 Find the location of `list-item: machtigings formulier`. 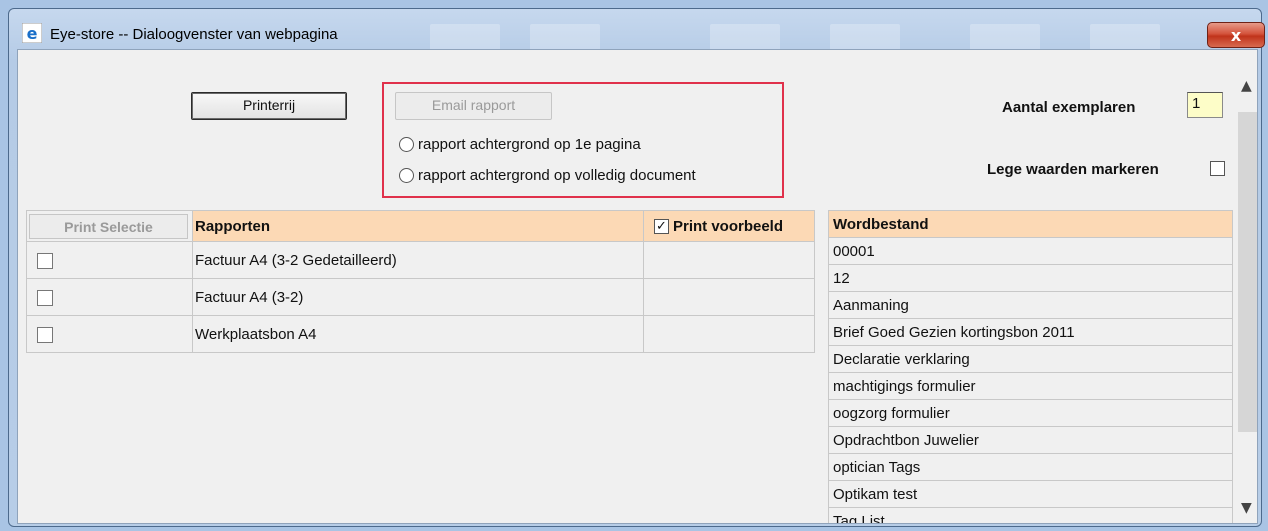

list-item: machtigings formulier is located at coordinates (1030, 386).